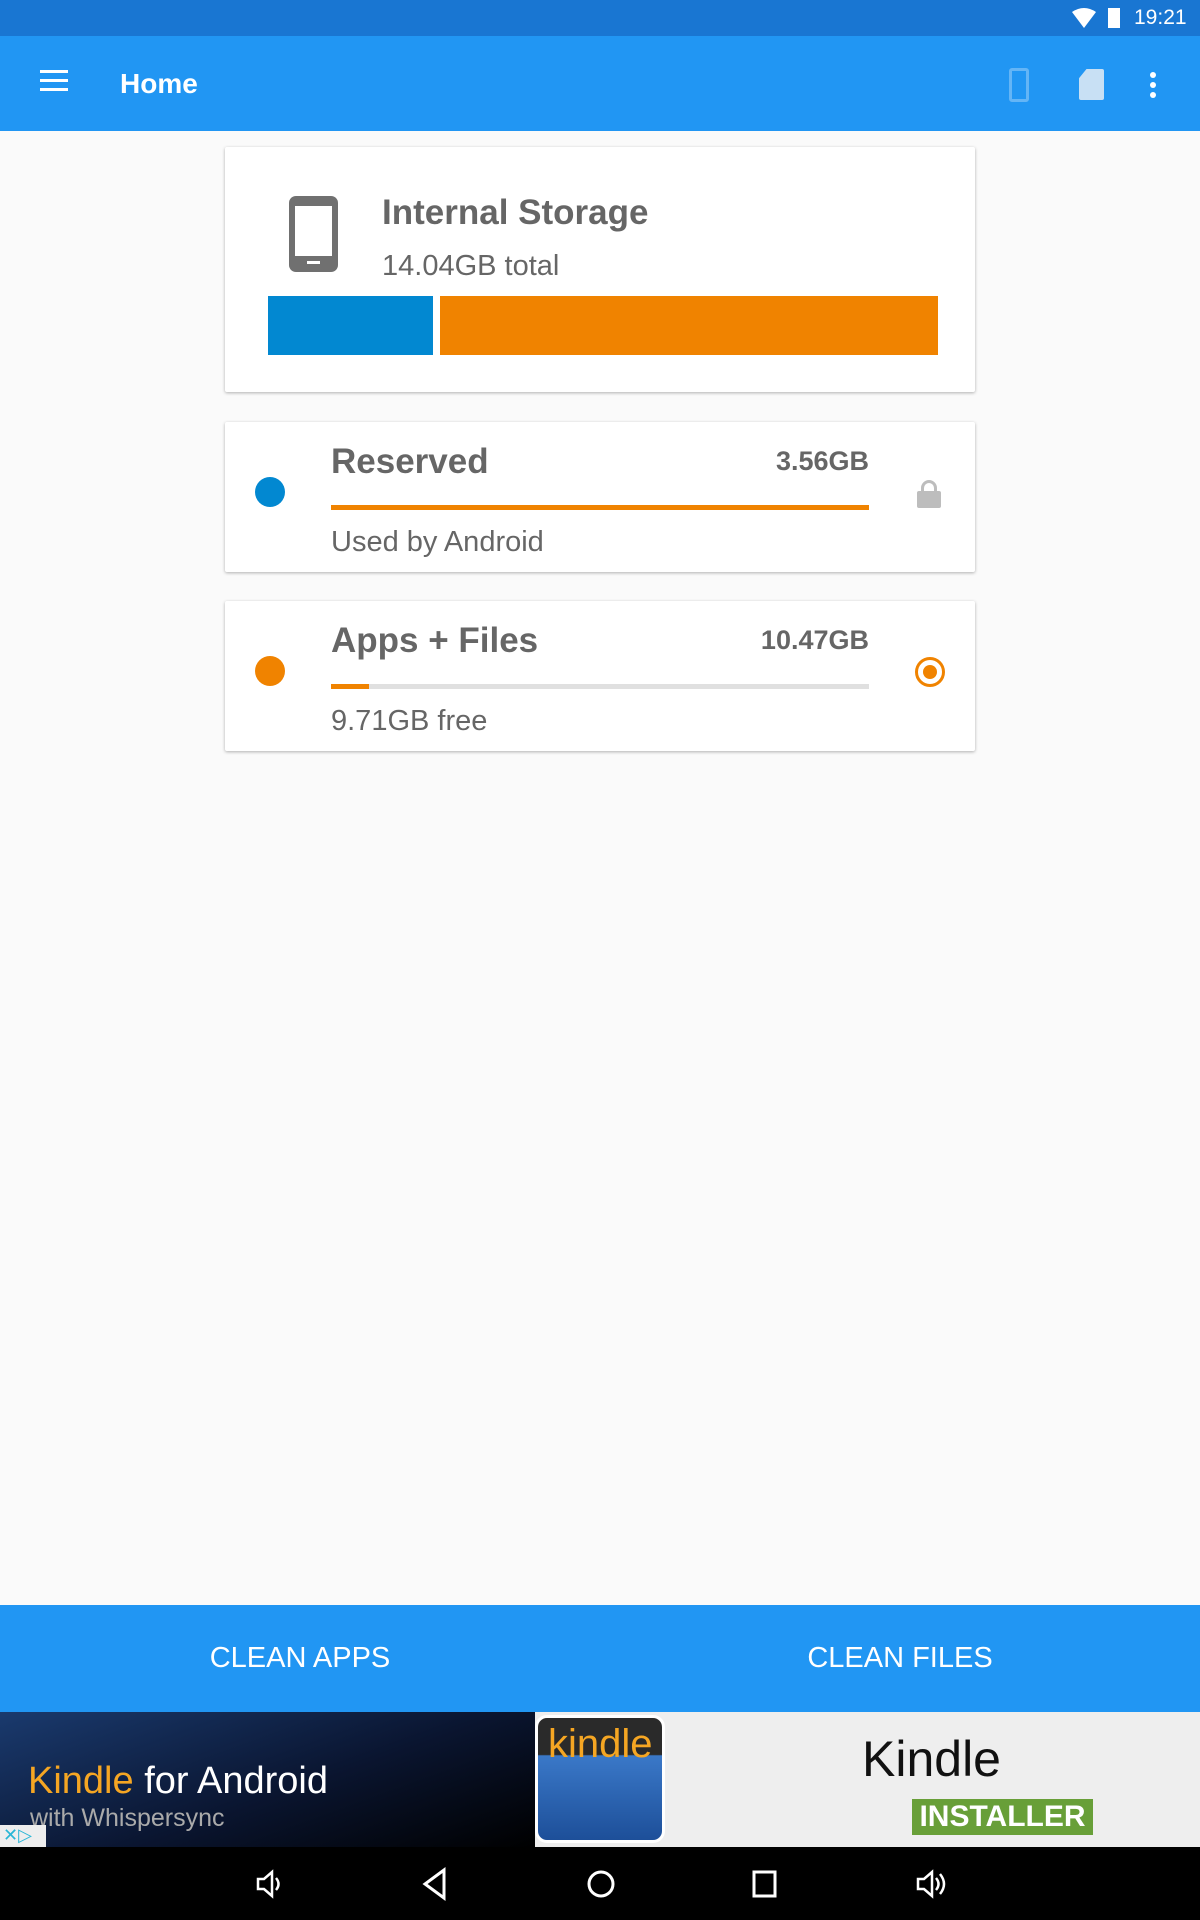 This screenshot has width=1200, height=1920. Describe the element at coordinates (600, 83) in the screenshot. I see `toolbar: Home` at that location.